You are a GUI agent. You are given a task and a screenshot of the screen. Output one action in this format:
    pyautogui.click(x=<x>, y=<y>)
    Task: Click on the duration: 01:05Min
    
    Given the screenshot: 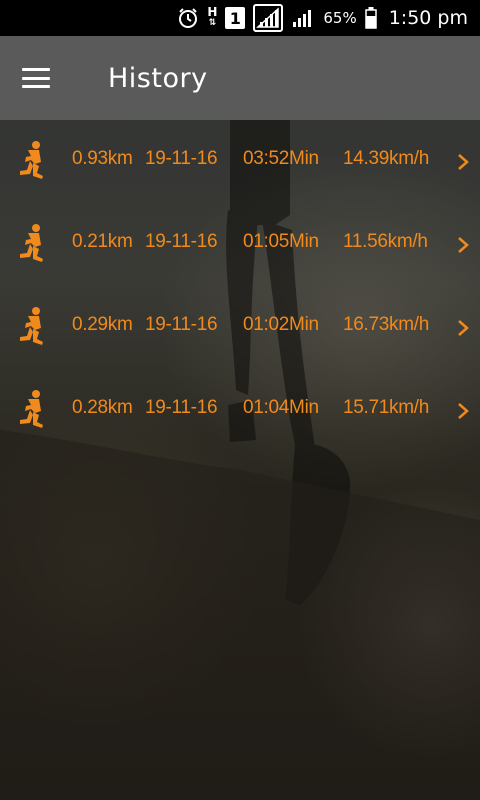 What is the action you would take?
    pyautogui.click(x=281, y=241)
    